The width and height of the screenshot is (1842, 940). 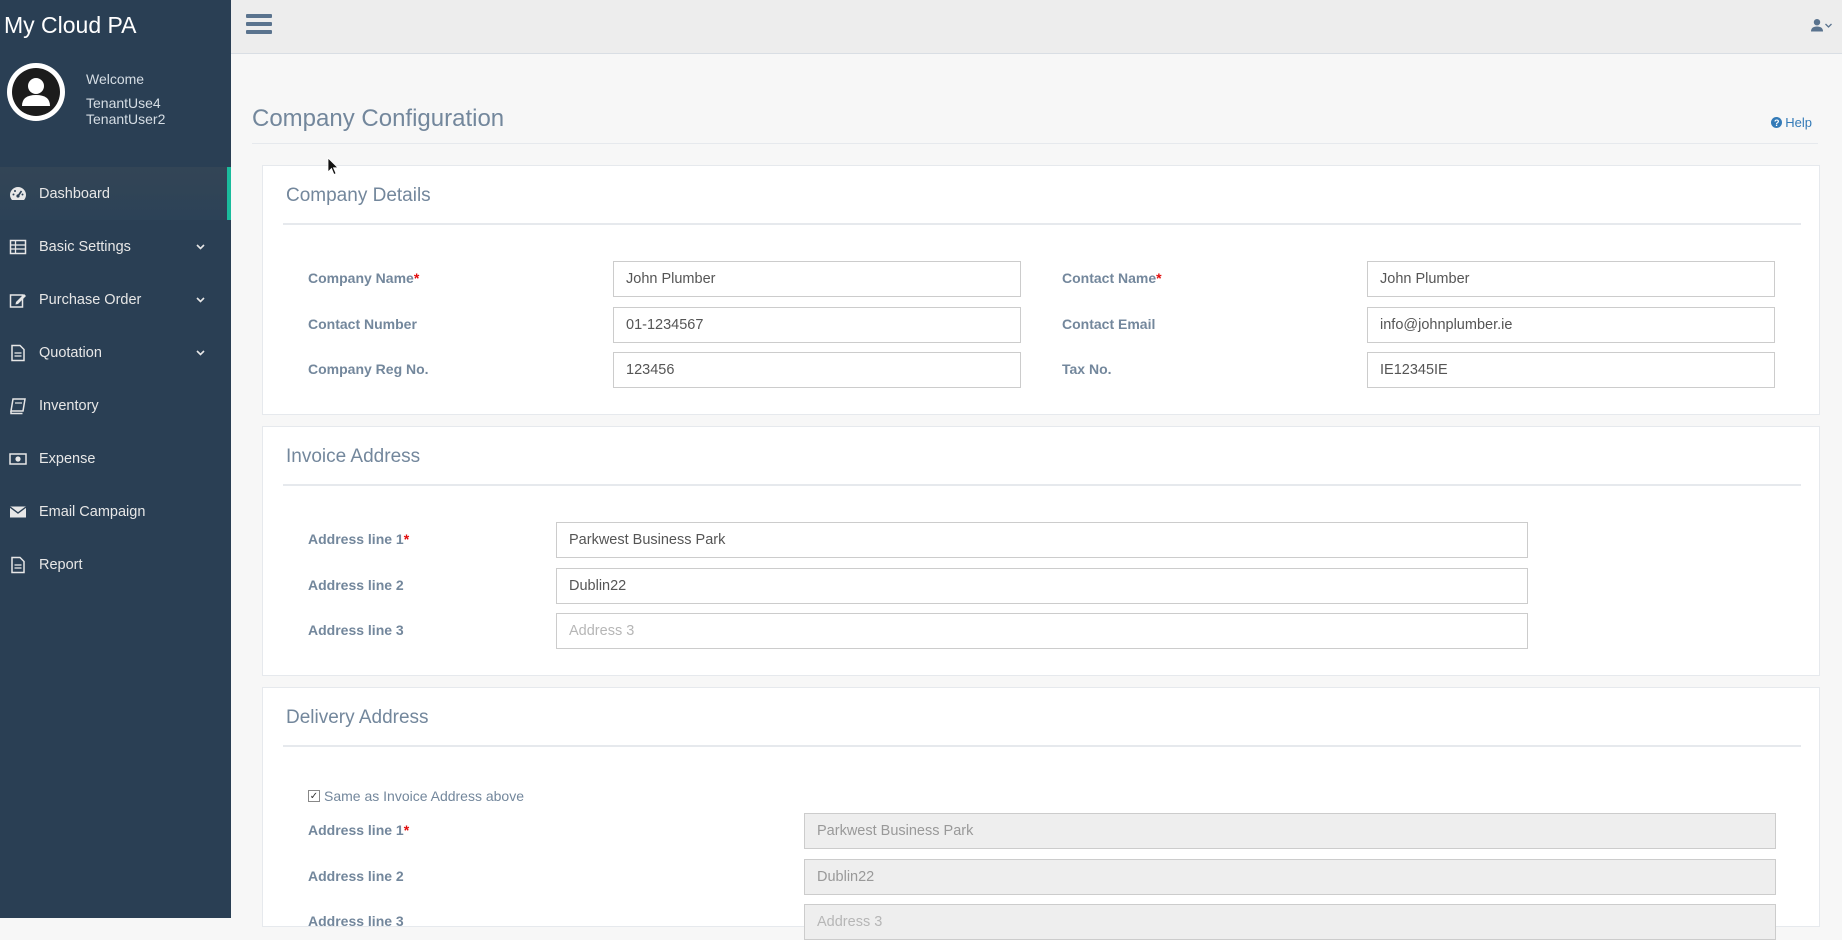 What do you see at coordinates (18, 459) in the screenshot?
I see `money-icon` at bounding box center [18, 459].